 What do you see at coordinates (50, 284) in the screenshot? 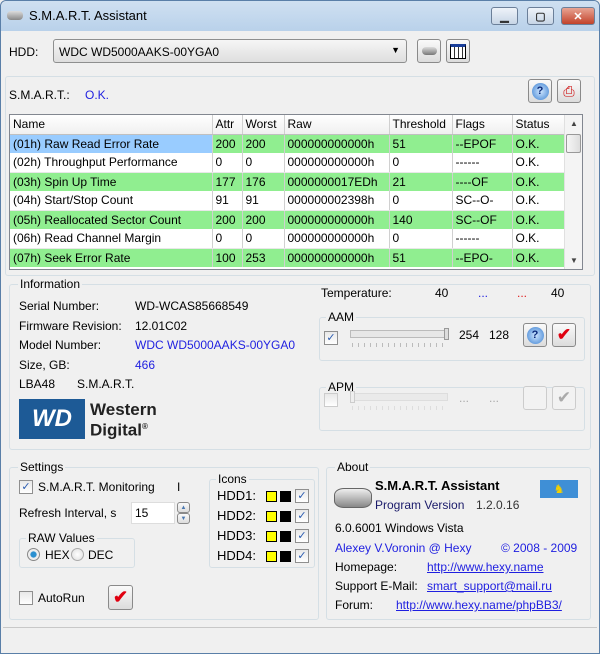
I see `information-title: Information` at bounding box center [50, 284].